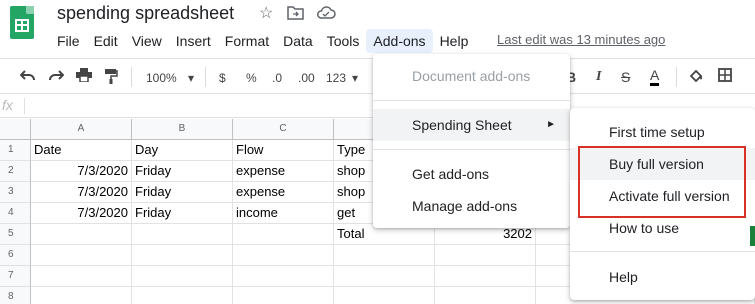 The image size is (755, 304). I want to click on submenu-arrow-icon: ►, so click(551, 124).